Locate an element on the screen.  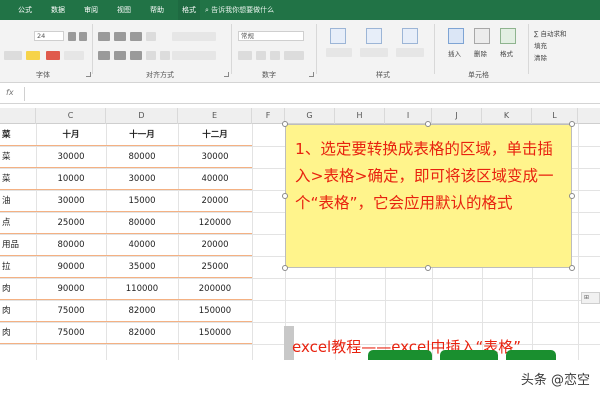
row-label: 拉 is located at coordinates (17, 267).